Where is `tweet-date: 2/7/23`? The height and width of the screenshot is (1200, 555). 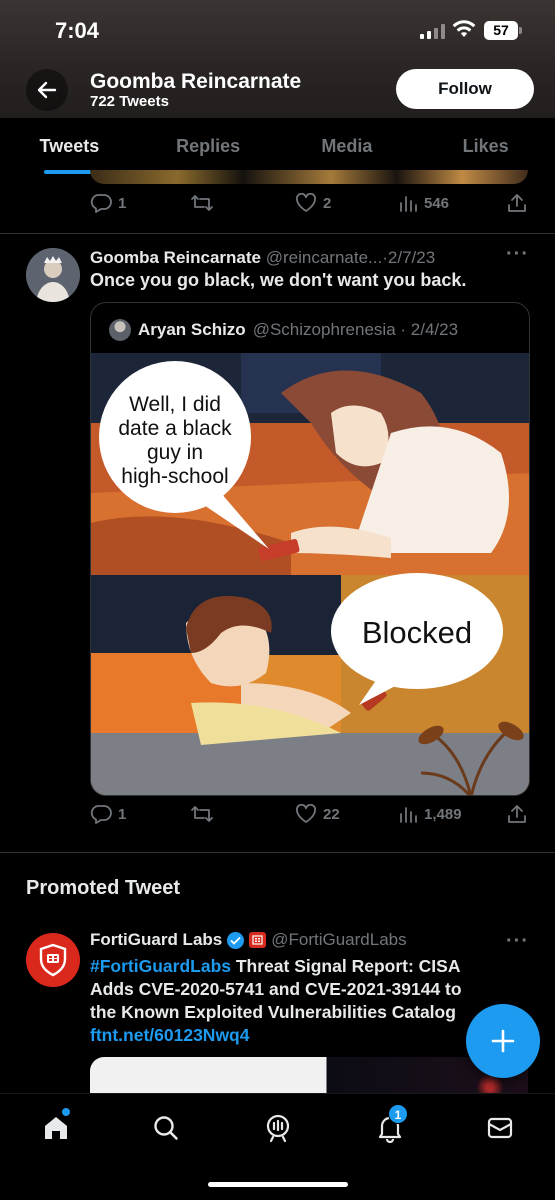 tweet-date: 2/7/23 is located at coordinates (411, 257).